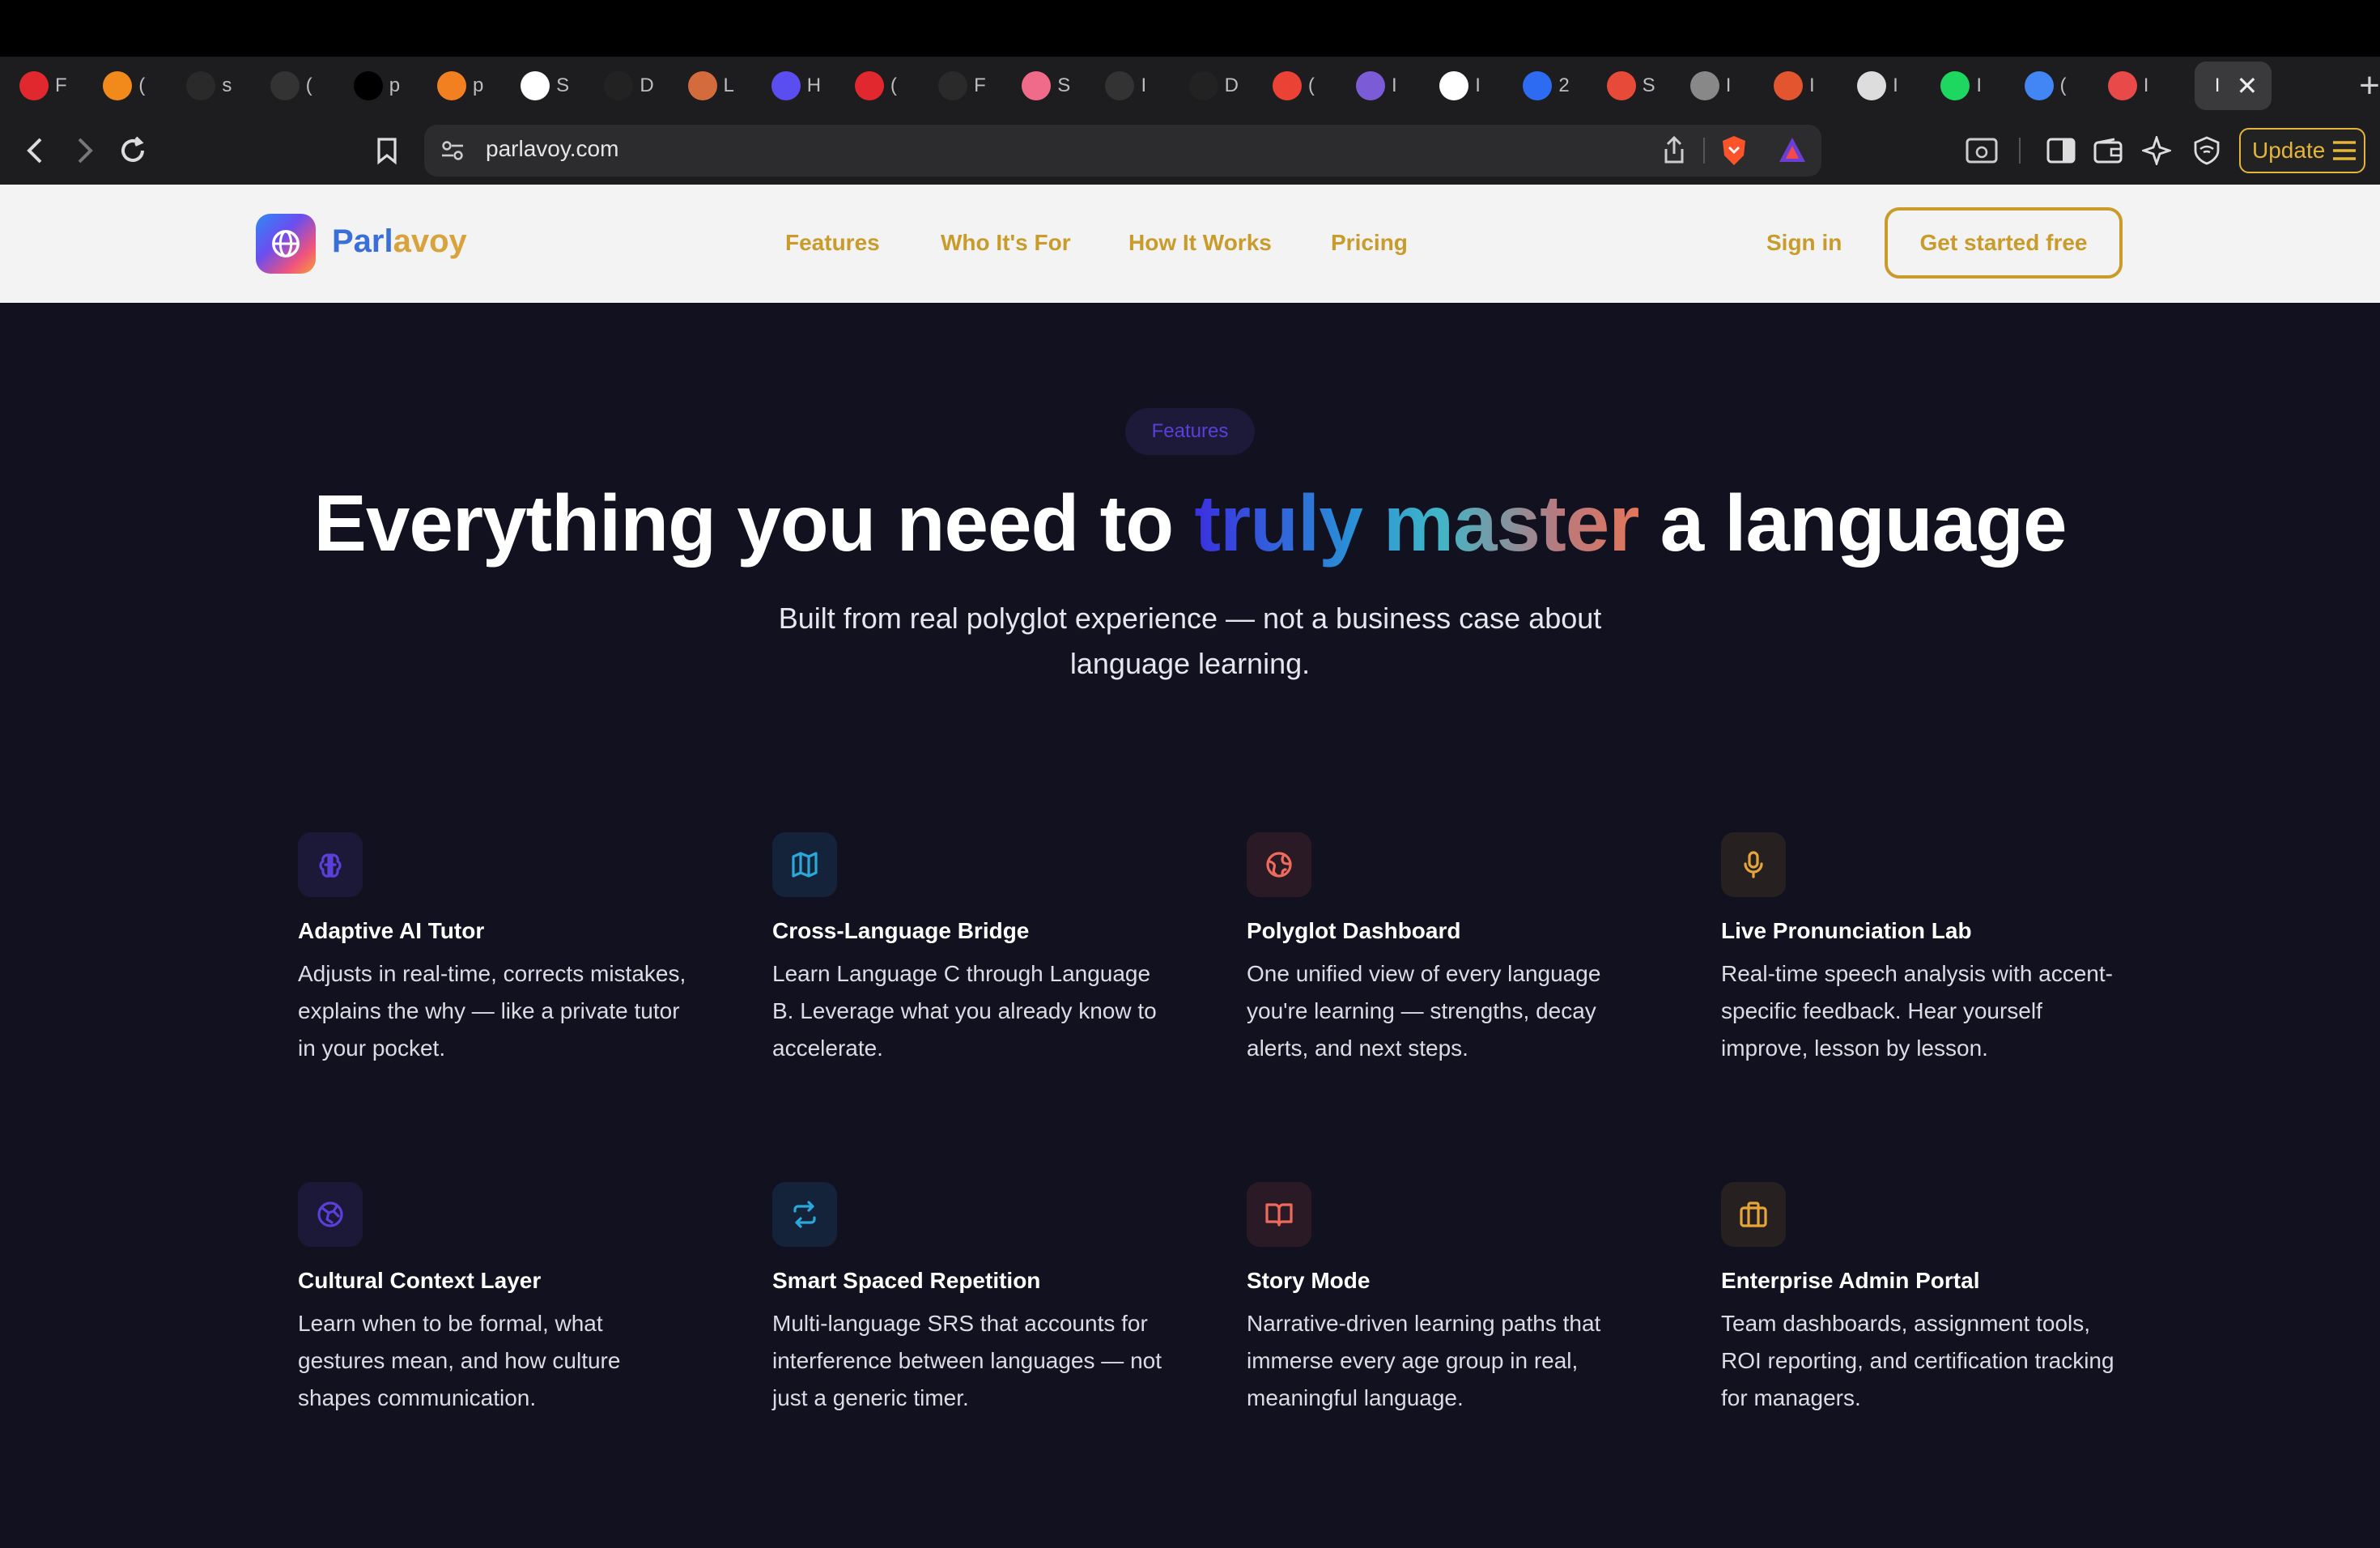 The image size is (2380, 1548). Describe the element at coordinates (806, 86) in the screenshot. I see `browser-tab: H` at that location.